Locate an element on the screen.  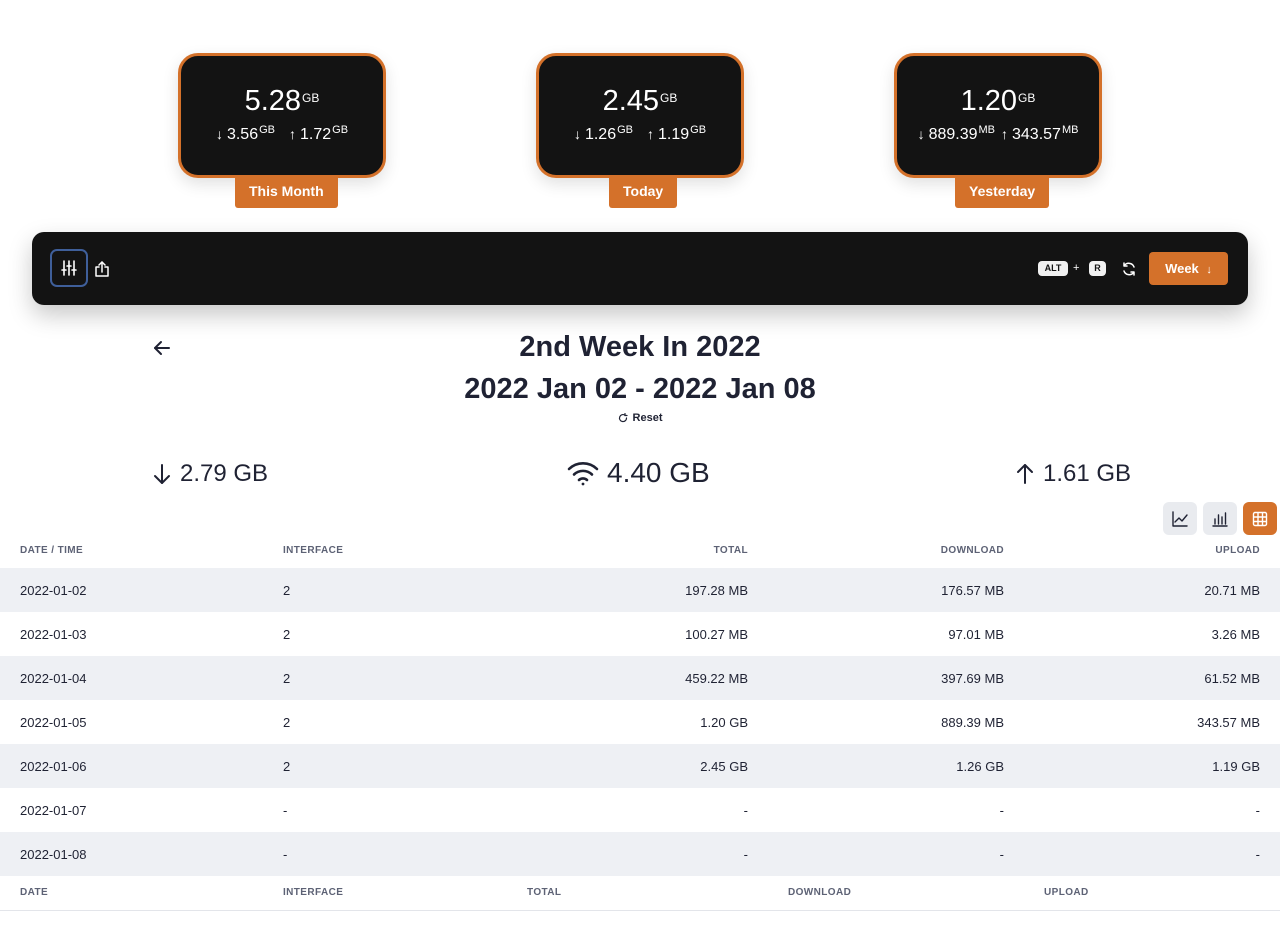
footer-upload: UPLOAD is located at coordinates (1152, 893).